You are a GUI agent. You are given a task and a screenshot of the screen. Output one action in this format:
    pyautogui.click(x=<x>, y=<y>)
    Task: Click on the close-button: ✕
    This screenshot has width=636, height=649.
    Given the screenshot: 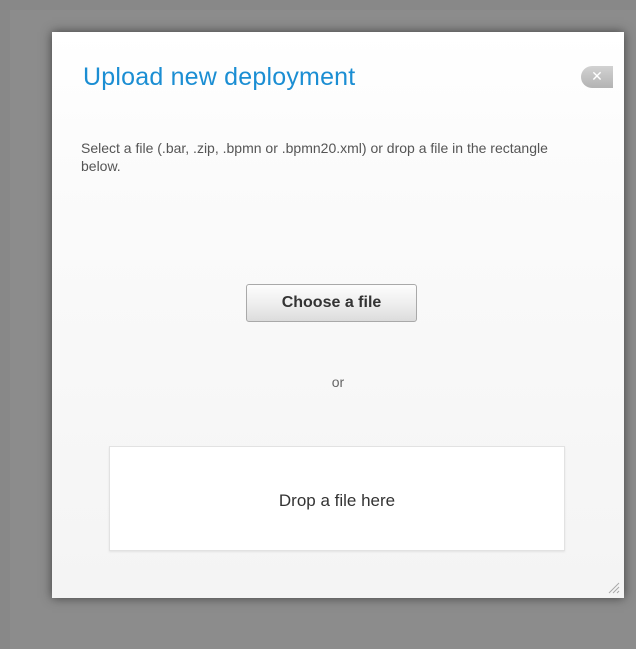 What is the action you would take?
    pyautogui.click(x=597, y=77)
    